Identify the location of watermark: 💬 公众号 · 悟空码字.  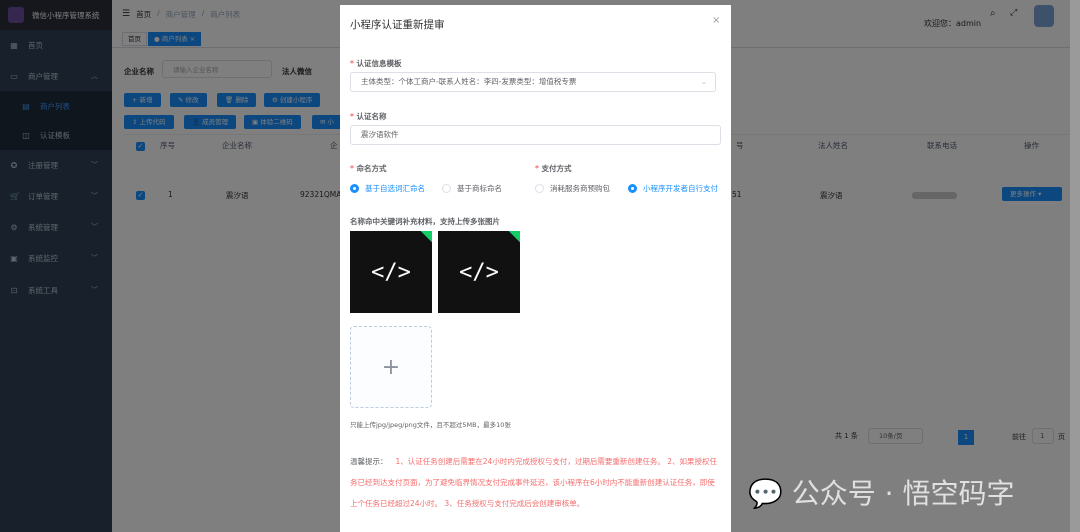
(881, 492).